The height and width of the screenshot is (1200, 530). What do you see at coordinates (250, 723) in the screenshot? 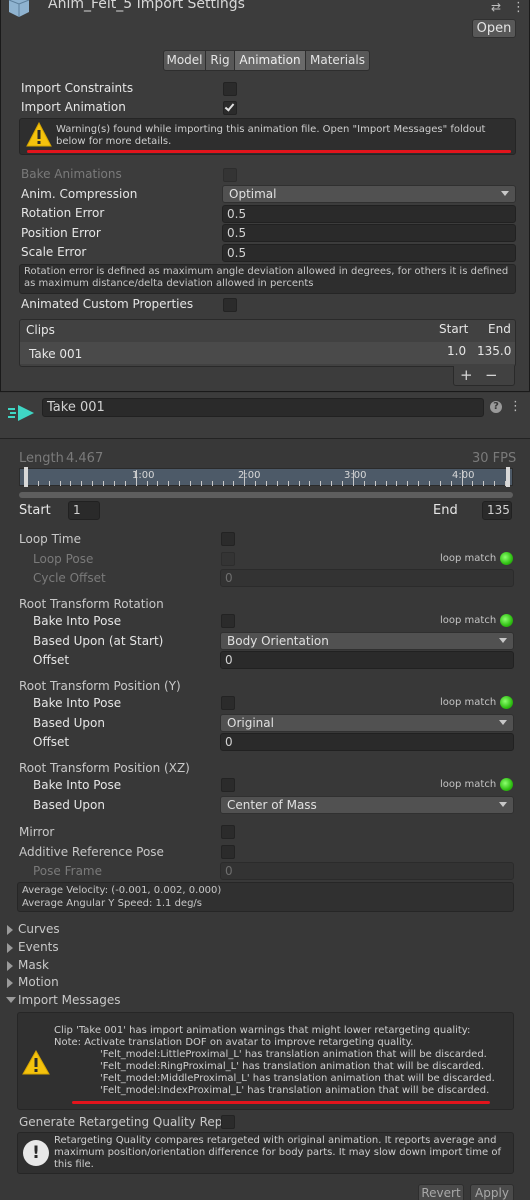
I see `rtpy-based-value: Original` at bounding box center [250, 723].